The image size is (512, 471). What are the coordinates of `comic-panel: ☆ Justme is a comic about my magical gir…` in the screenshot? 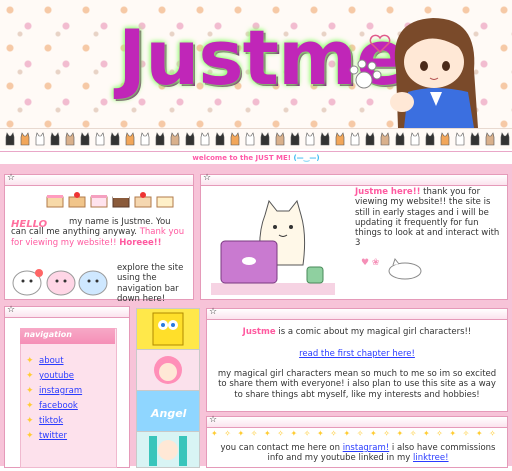 It's located at (357, 359).